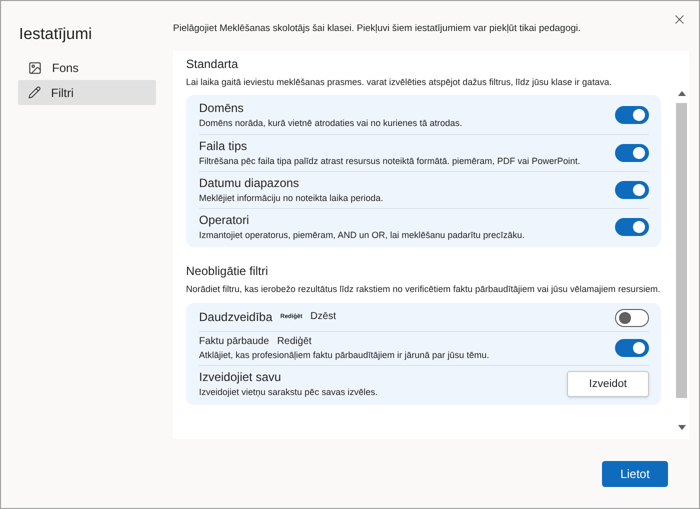 The width and height of the screenshot is (700, 509). Describe the element at coordinates (235, 317) in the screenshot. I see `filter-title: Daudzveidība` at that location.